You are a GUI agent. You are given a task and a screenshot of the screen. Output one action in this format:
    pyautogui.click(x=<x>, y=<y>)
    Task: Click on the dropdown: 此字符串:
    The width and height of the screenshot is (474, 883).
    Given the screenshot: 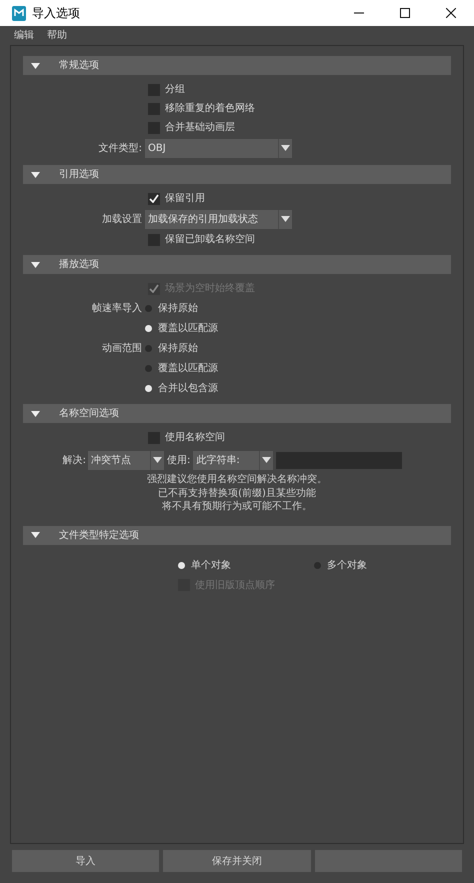 What is the action you would take?
    pyautogui.click(x=233, y=460)
    